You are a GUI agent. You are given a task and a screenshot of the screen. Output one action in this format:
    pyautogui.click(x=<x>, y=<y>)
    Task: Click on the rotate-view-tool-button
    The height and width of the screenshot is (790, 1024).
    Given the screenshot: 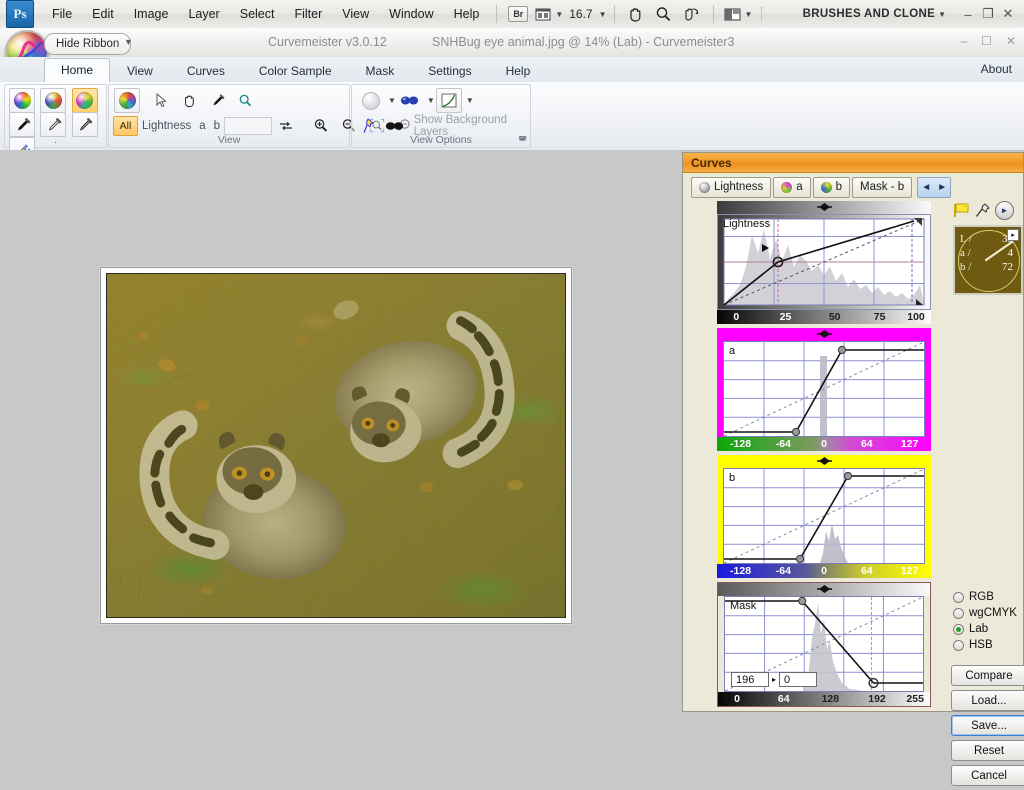 What is the action you would take?
    pyautogui.click(x=692, y=14)
    